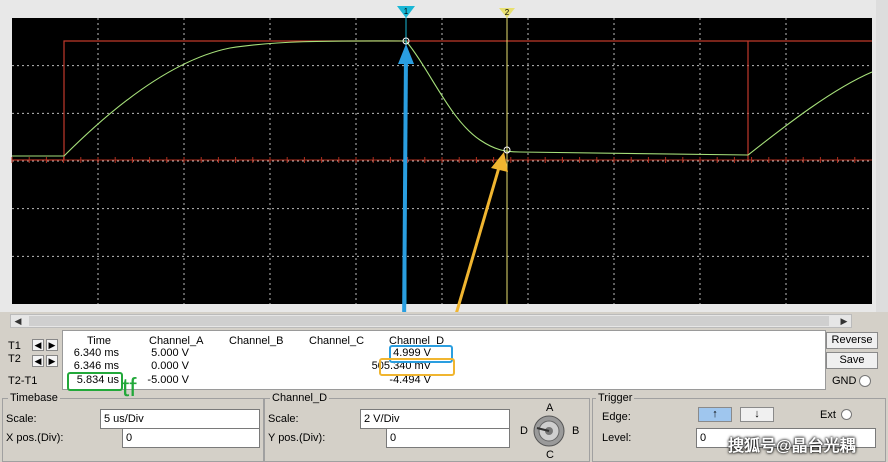 This screenshot has height=462, width=888. I want to click on channel-d-title: Channel_D, so click(300, 398).